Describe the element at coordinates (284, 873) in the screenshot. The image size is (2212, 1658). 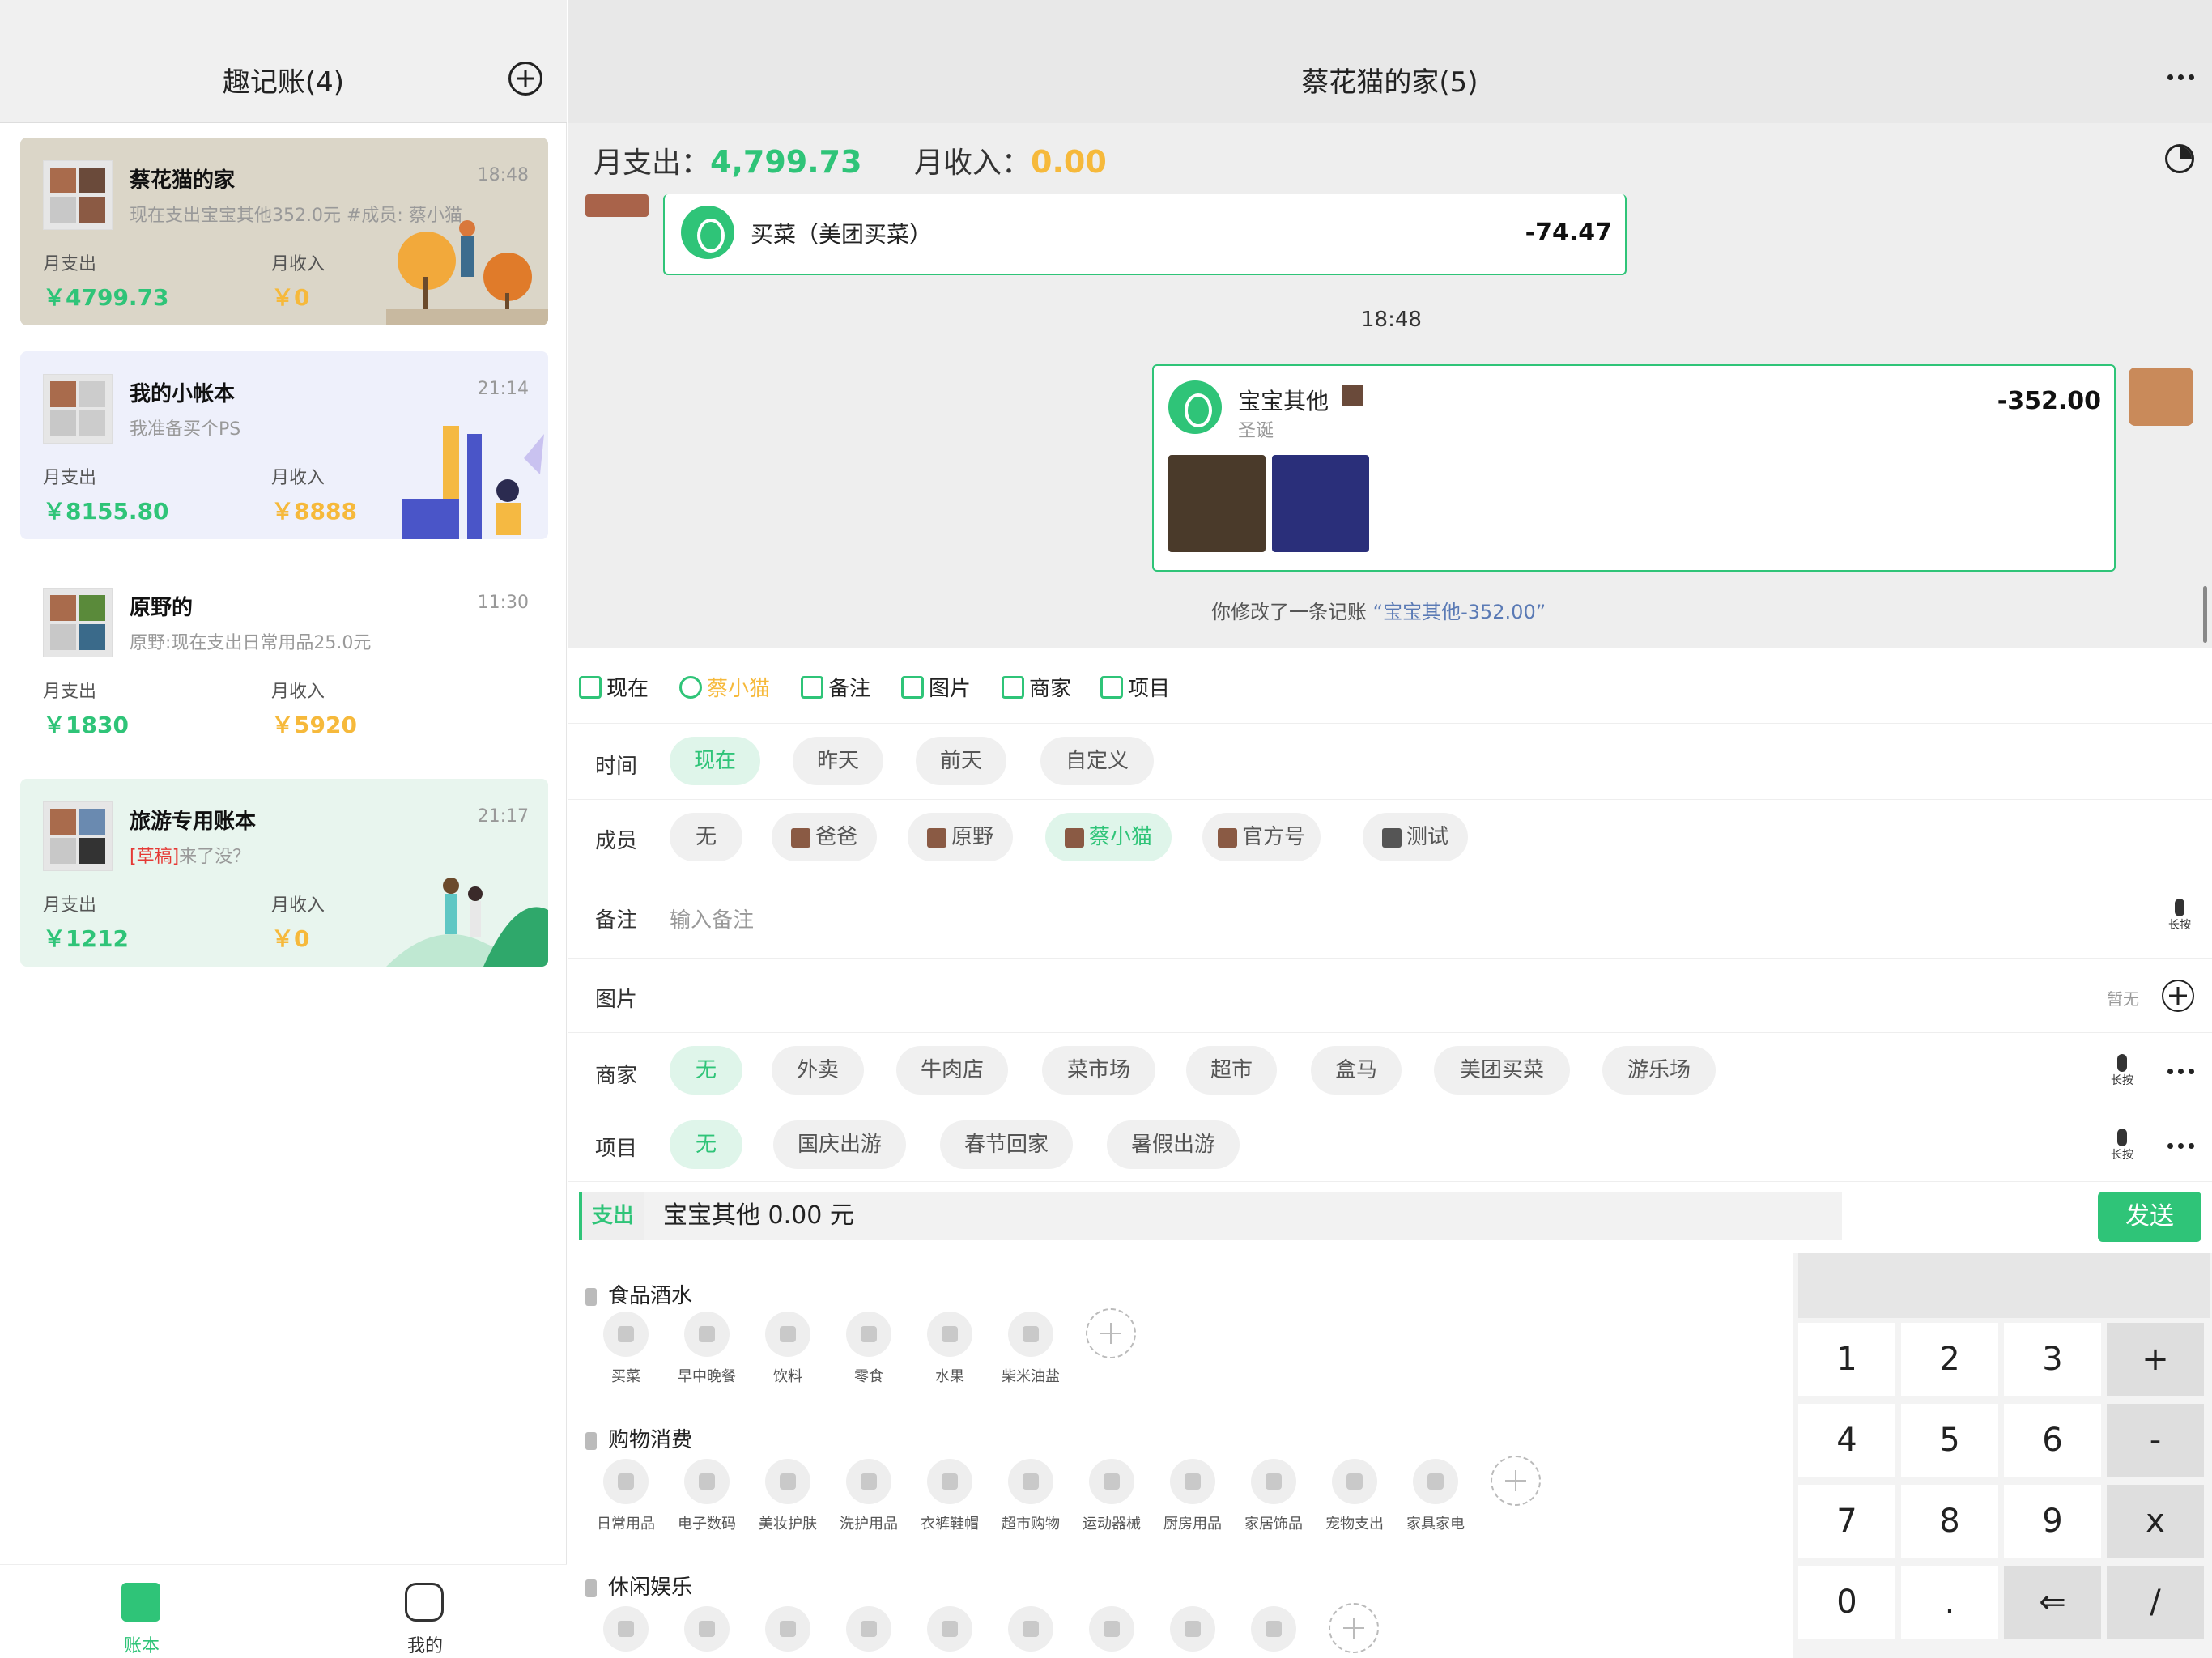
I see `book-card: 旅游专用账本 21:17 [草稿]来了没？ 月支出 月收入 ￥1212 ￥0` at that location.